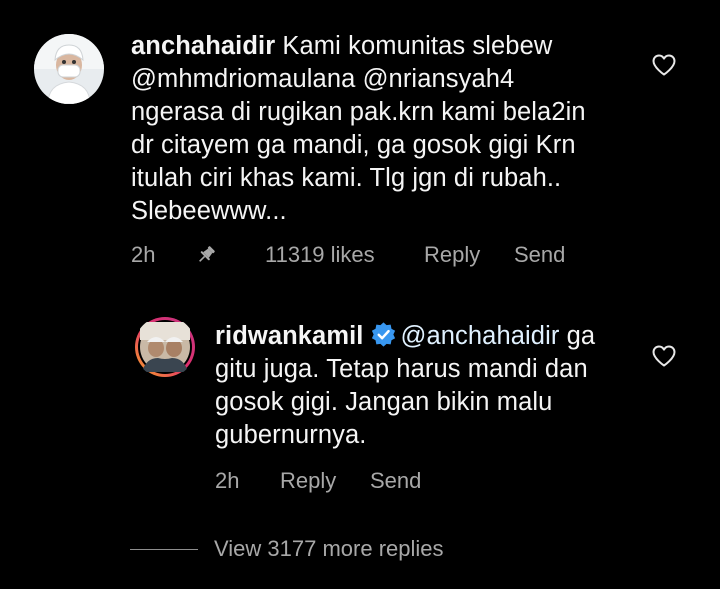 The width and height of the screenshot is (720, 589). Describe the element at coordinates (329, 549) in the screenshot. I see `view-more-replies-label: View 3177 more replies` at that location.